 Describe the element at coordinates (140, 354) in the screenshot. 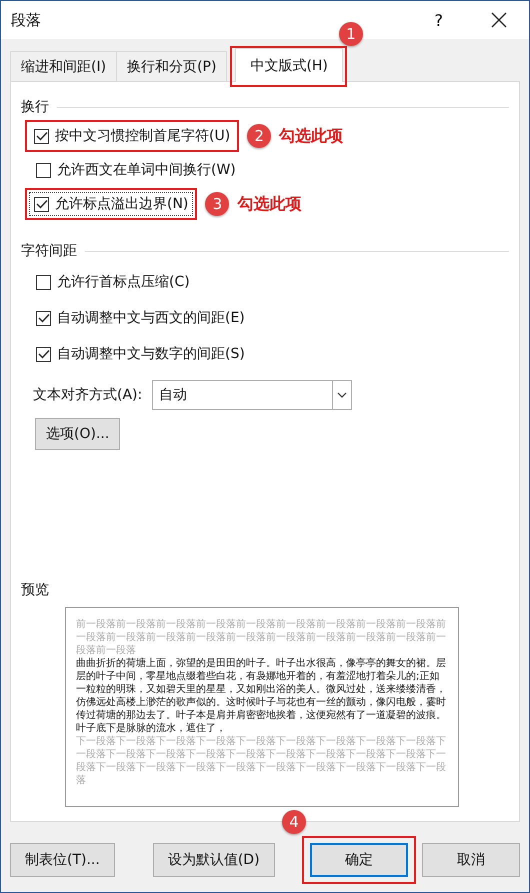

I see `checkbox-option: 自动调整中文与数字的间距(S)` at that location.